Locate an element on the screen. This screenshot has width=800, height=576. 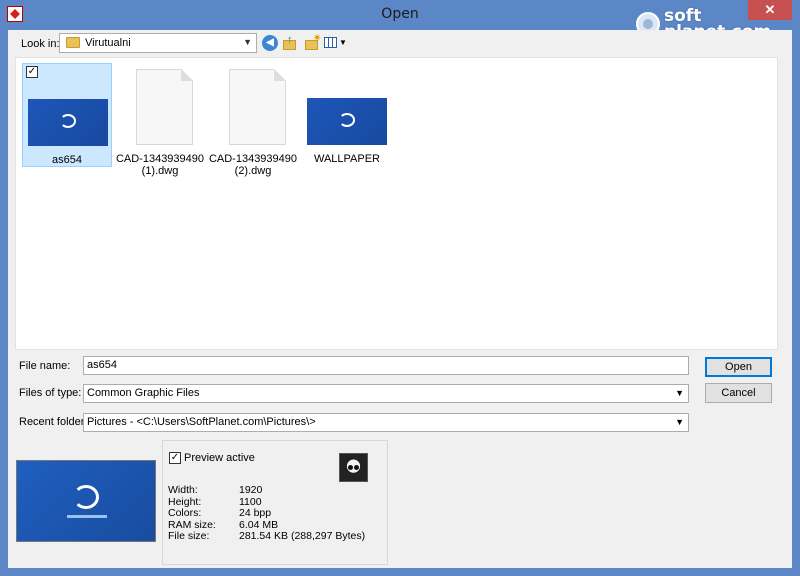
preview-active-checkbox: ✓ is located at coordinates (175, 458).